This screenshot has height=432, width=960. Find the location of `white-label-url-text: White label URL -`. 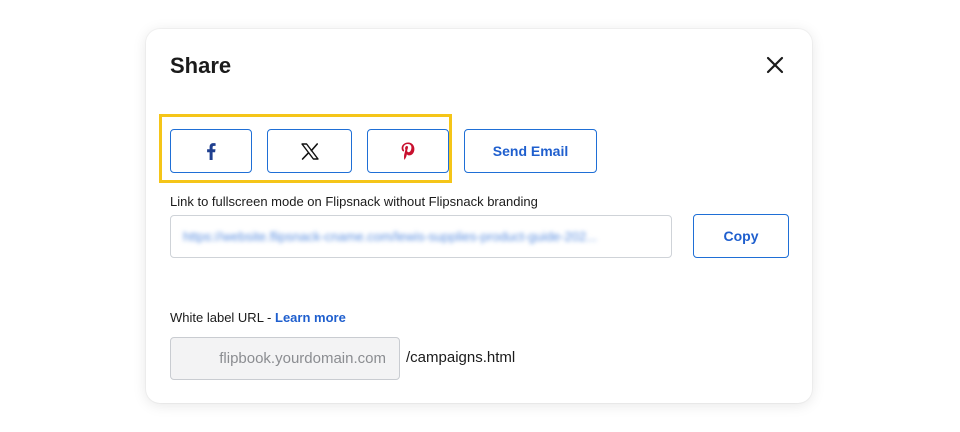

white-label-url-text: White label URL - is located at coordinates (222, 317).